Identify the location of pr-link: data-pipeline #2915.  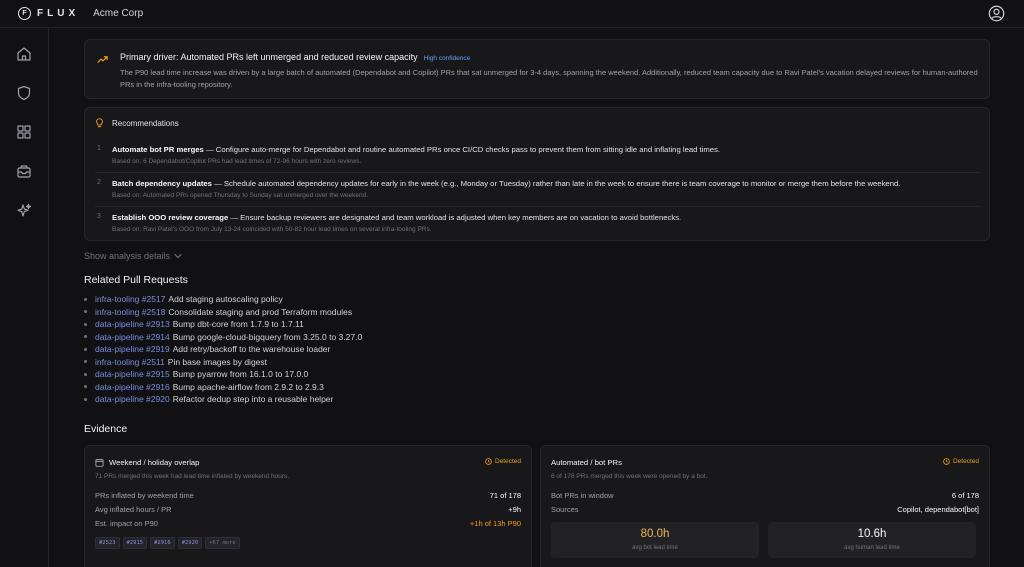
(132, 374).